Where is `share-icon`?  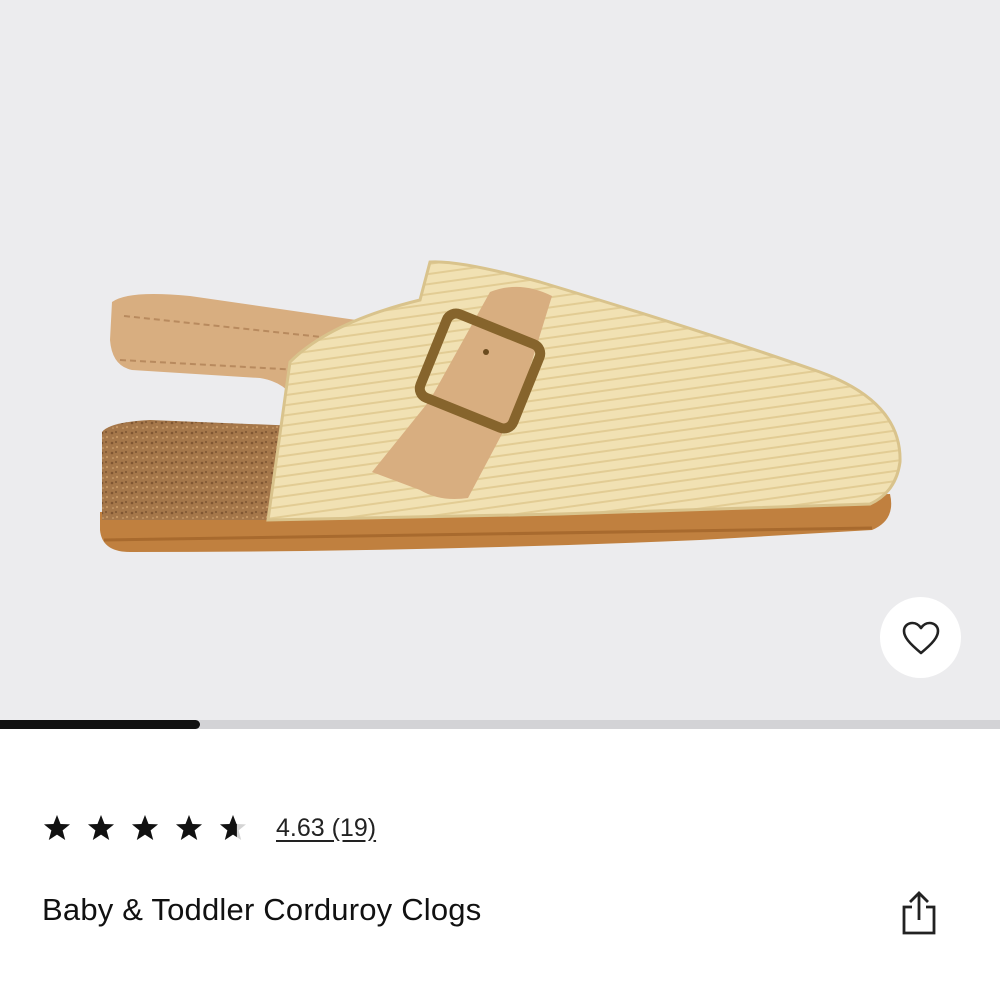
share-icon is located at coordinates (919, 913).